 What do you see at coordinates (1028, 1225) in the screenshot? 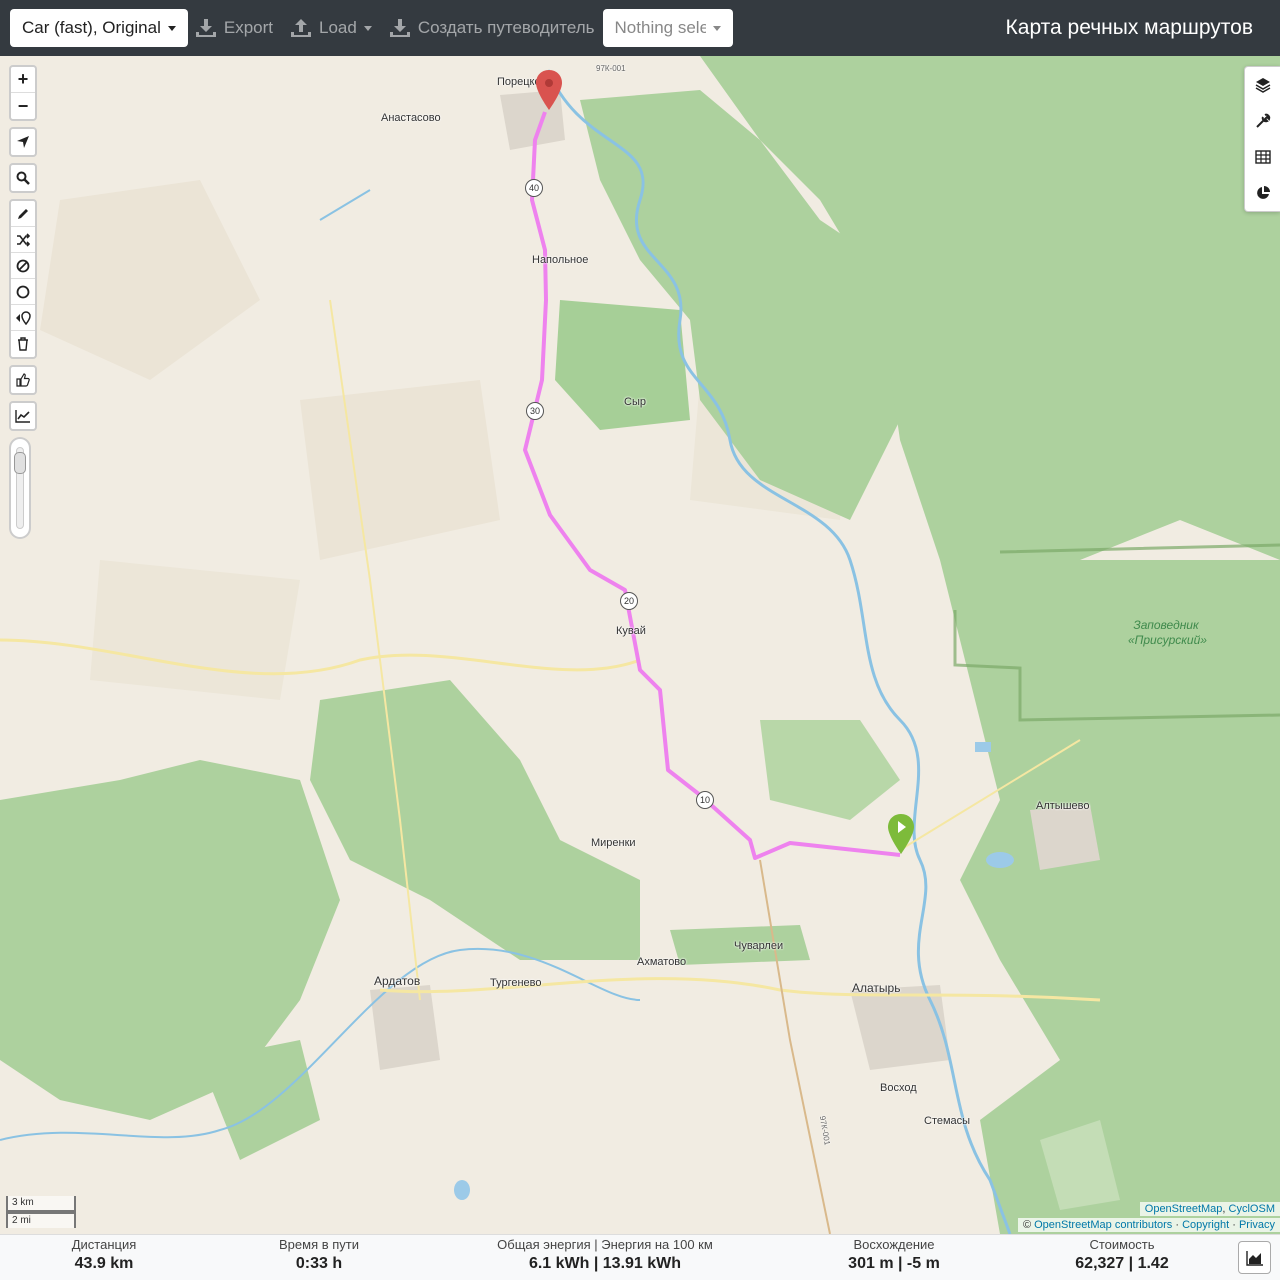
I see `copyright-symbol: ©` at bounding box center [1028, 1225].